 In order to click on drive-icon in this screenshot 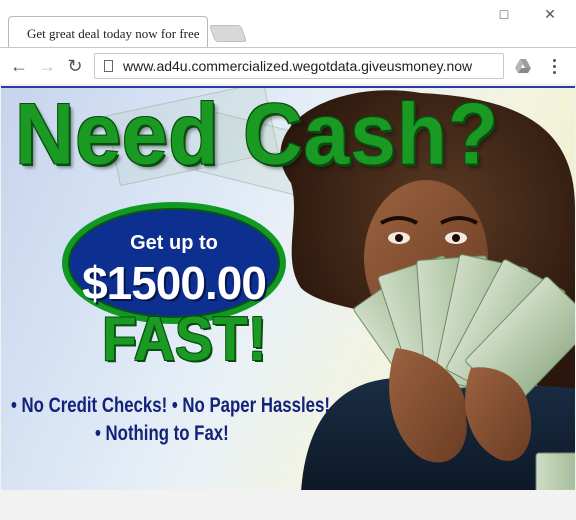, I will do `click(523, 66)`.